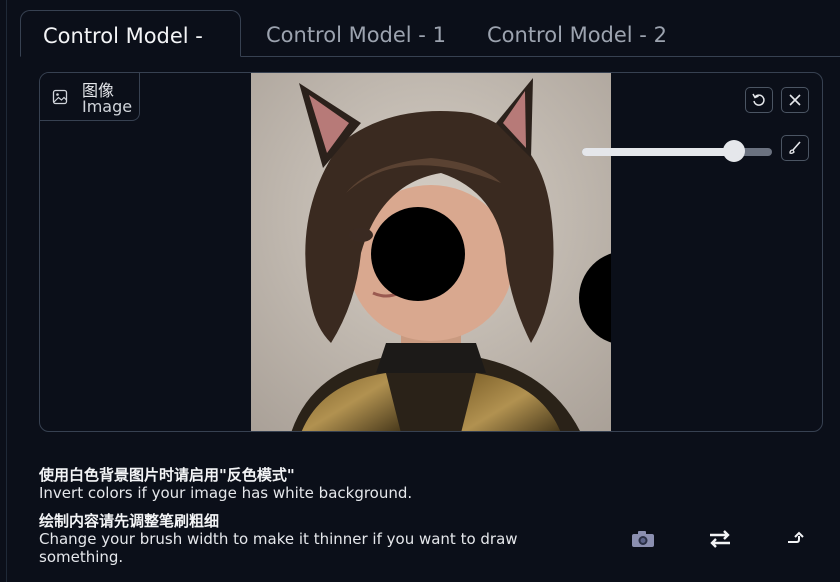  I want to click on swap-arrows-icon, so click(720, 539).